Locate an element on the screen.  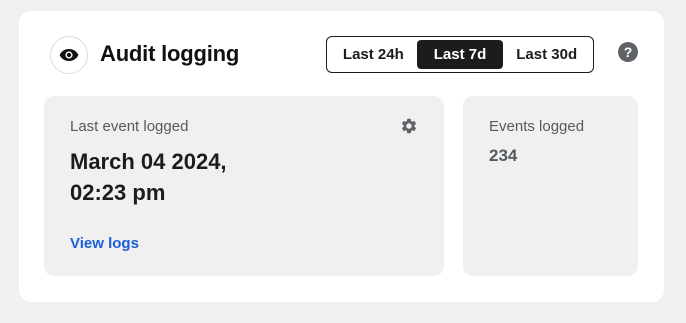
range-option-last-24h: Last 24h is located at coordinates (373, 54).